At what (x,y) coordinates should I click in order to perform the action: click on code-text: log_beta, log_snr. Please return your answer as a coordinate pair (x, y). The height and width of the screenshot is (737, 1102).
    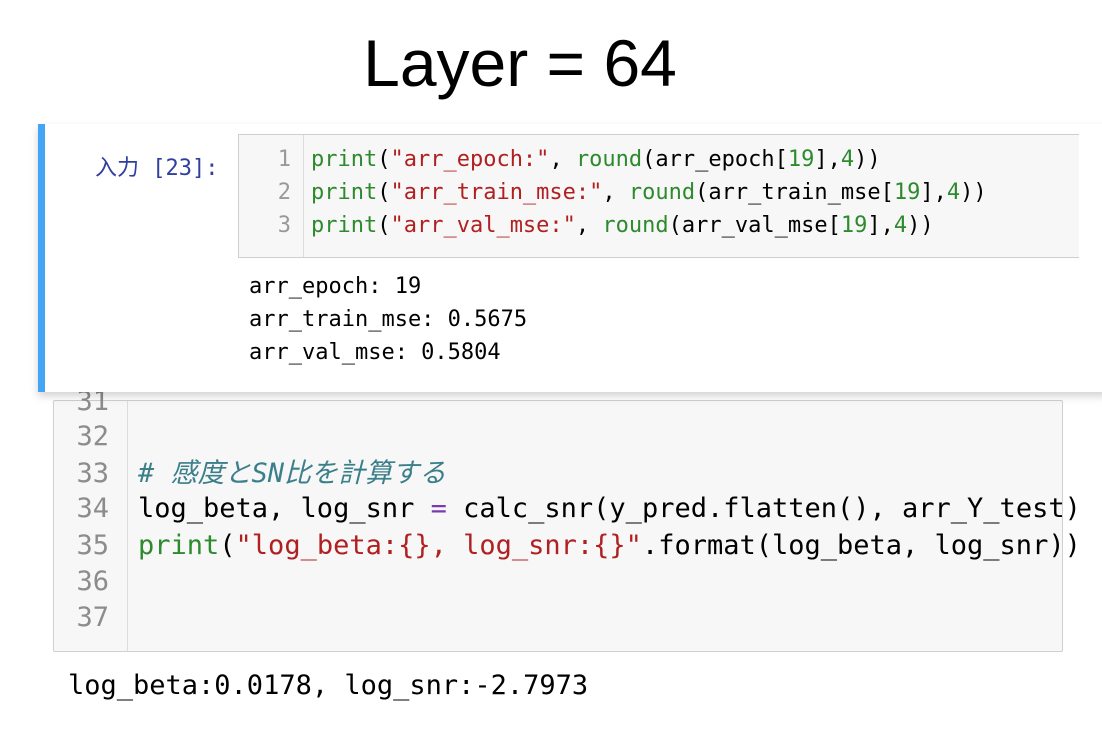
    Looking at the image, I should click on (284, 508).